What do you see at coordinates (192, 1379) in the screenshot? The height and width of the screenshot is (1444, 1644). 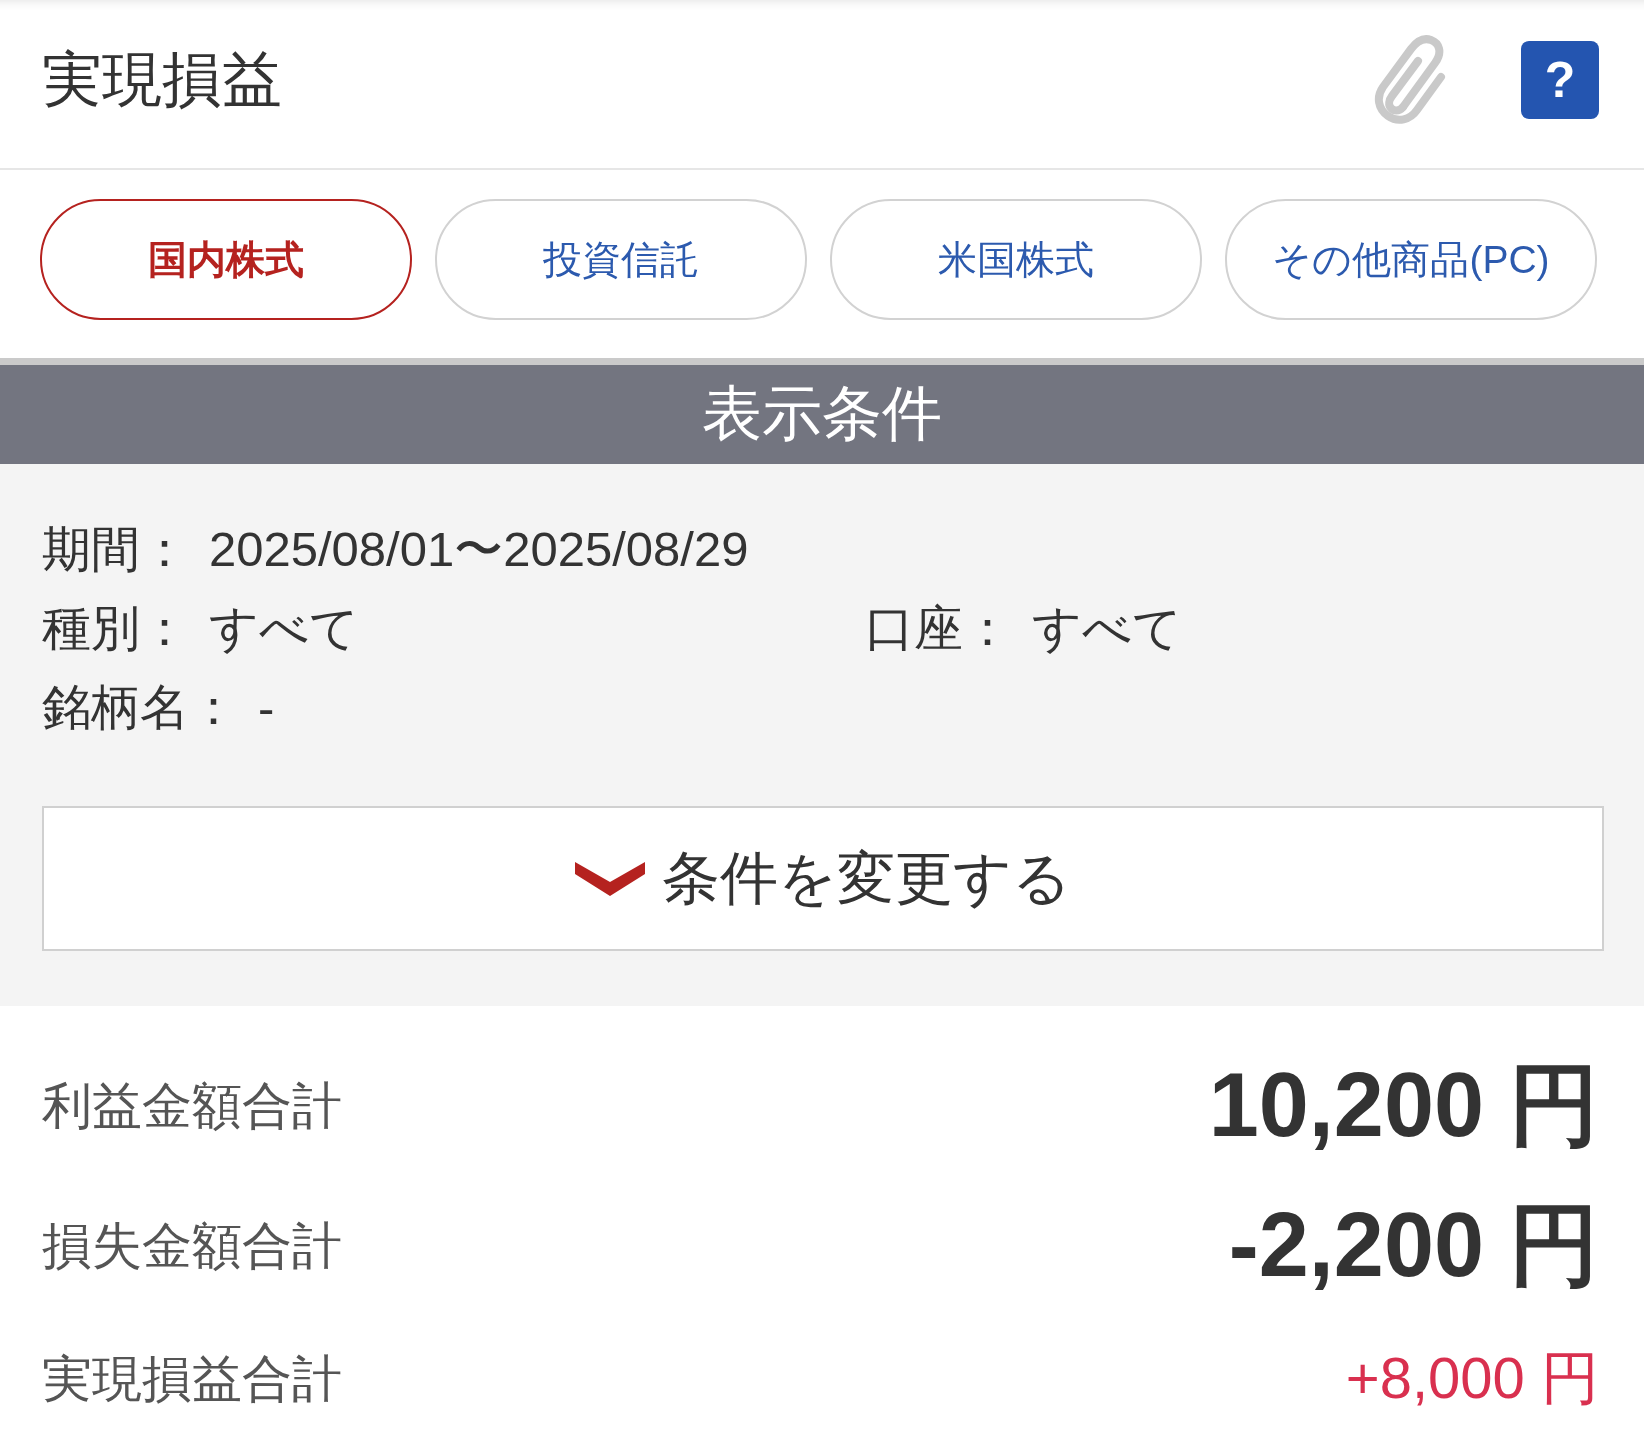 I see `total-label: 実現損益合計` at bounding box center [192, 1379].